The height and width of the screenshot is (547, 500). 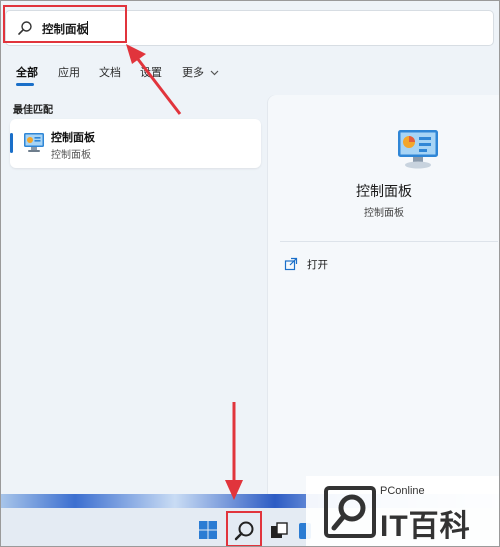 I want to click on taskbar-search-highlight-box, so click(x=244, y=529).